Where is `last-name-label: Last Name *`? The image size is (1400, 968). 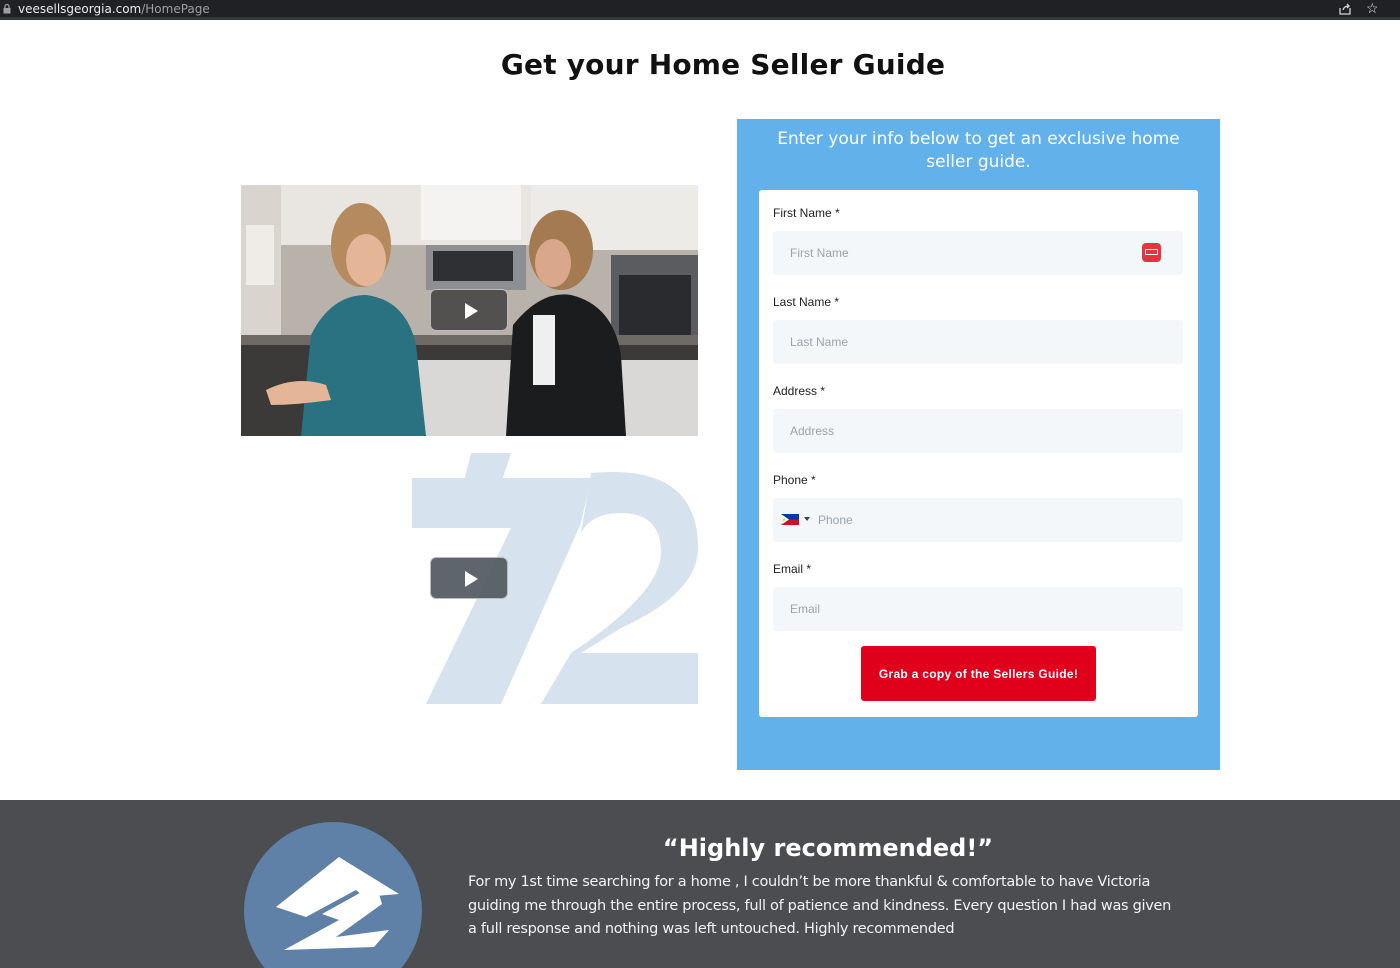 last-name-label: Last Name * is located at coordinates (806, 302).